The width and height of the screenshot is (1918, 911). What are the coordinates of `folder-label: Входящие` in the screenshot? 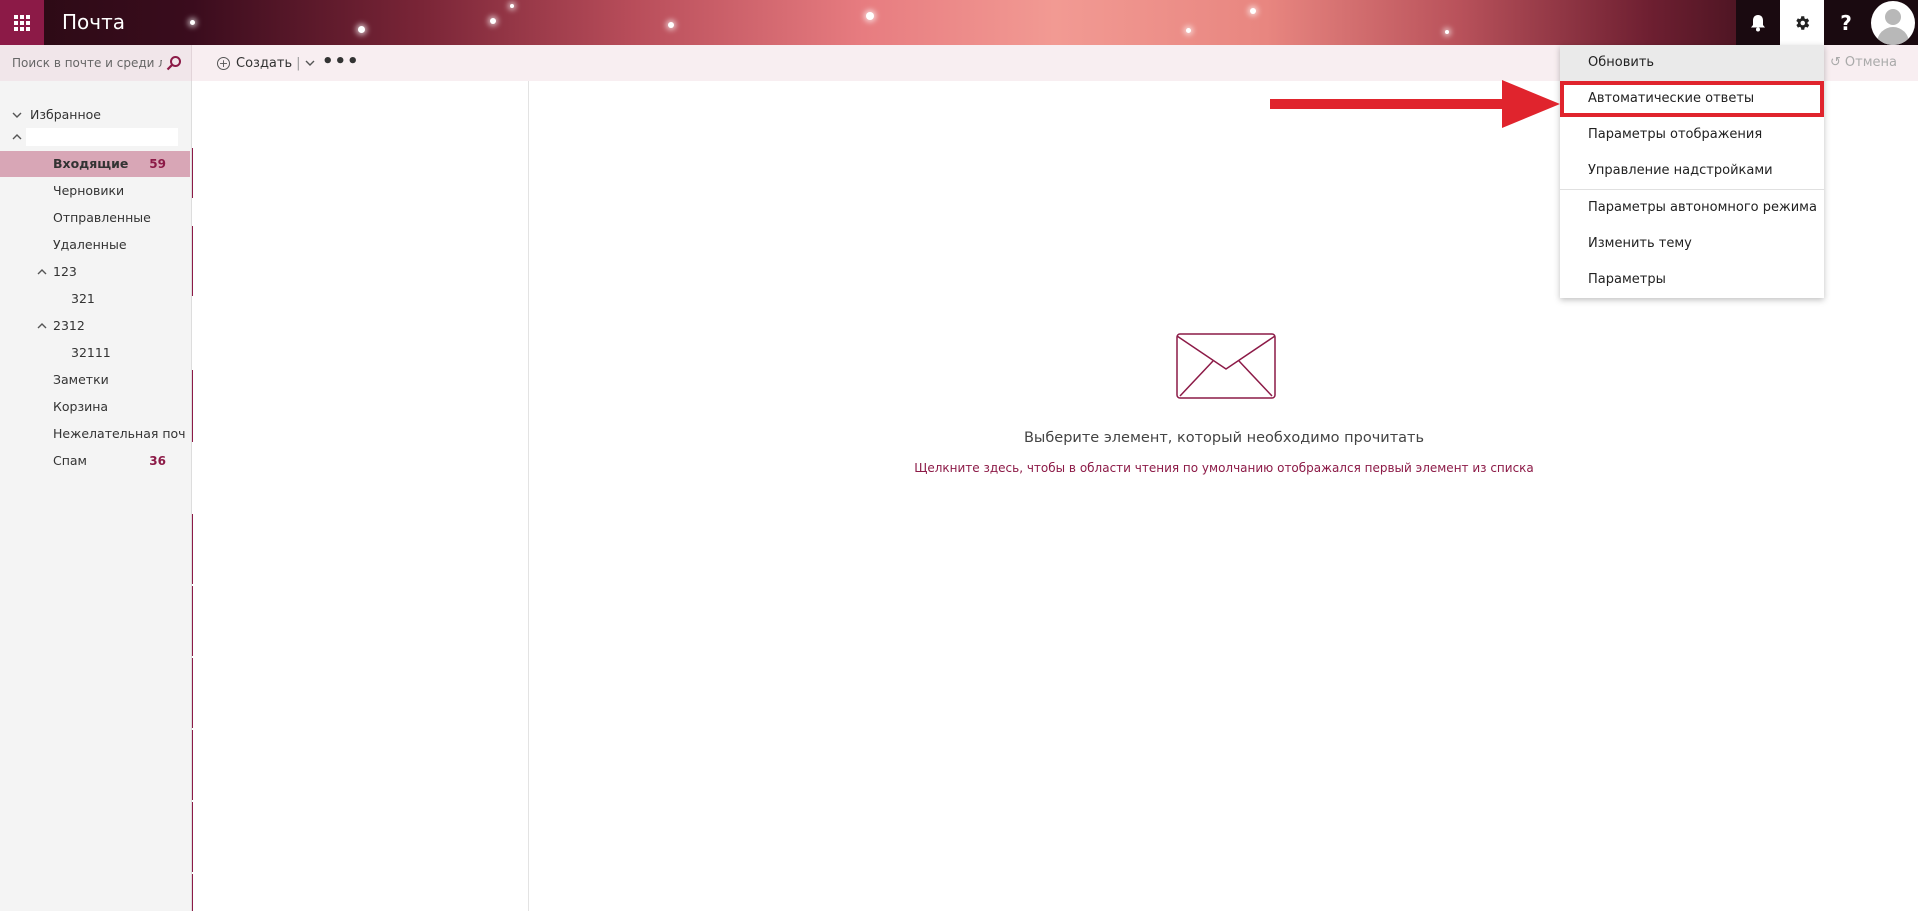 It's located at (91, 163).